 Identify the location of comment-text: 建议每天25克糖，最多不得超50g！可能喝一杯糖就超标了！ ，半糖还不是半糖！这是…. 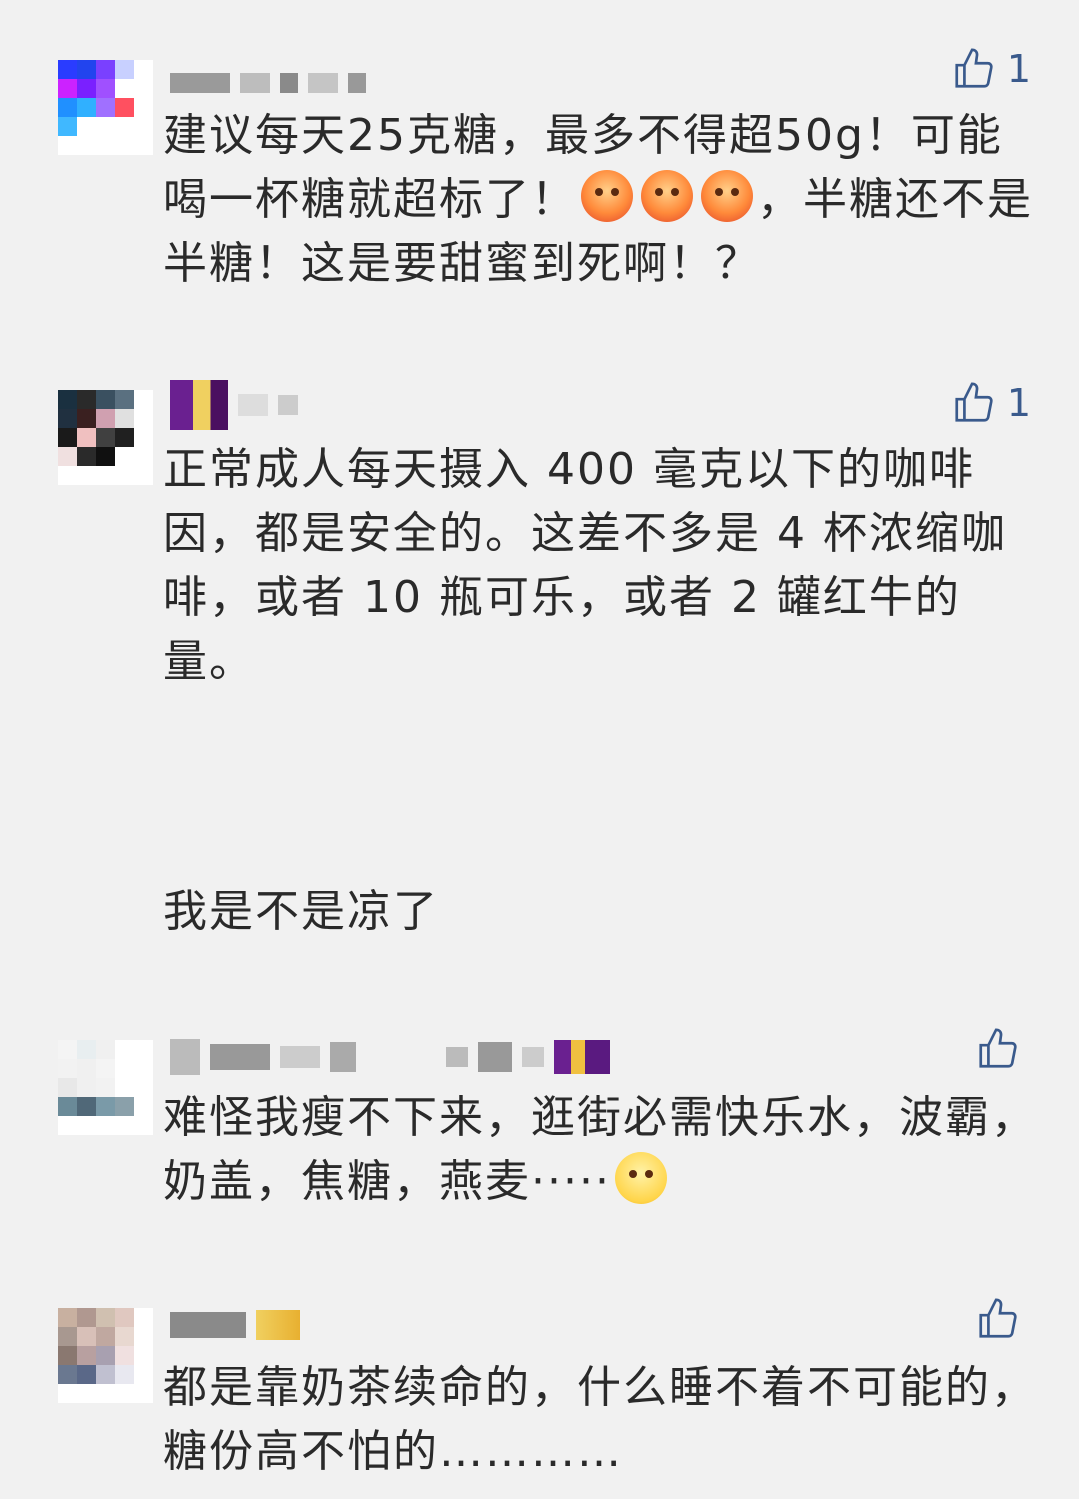
(598, 199).